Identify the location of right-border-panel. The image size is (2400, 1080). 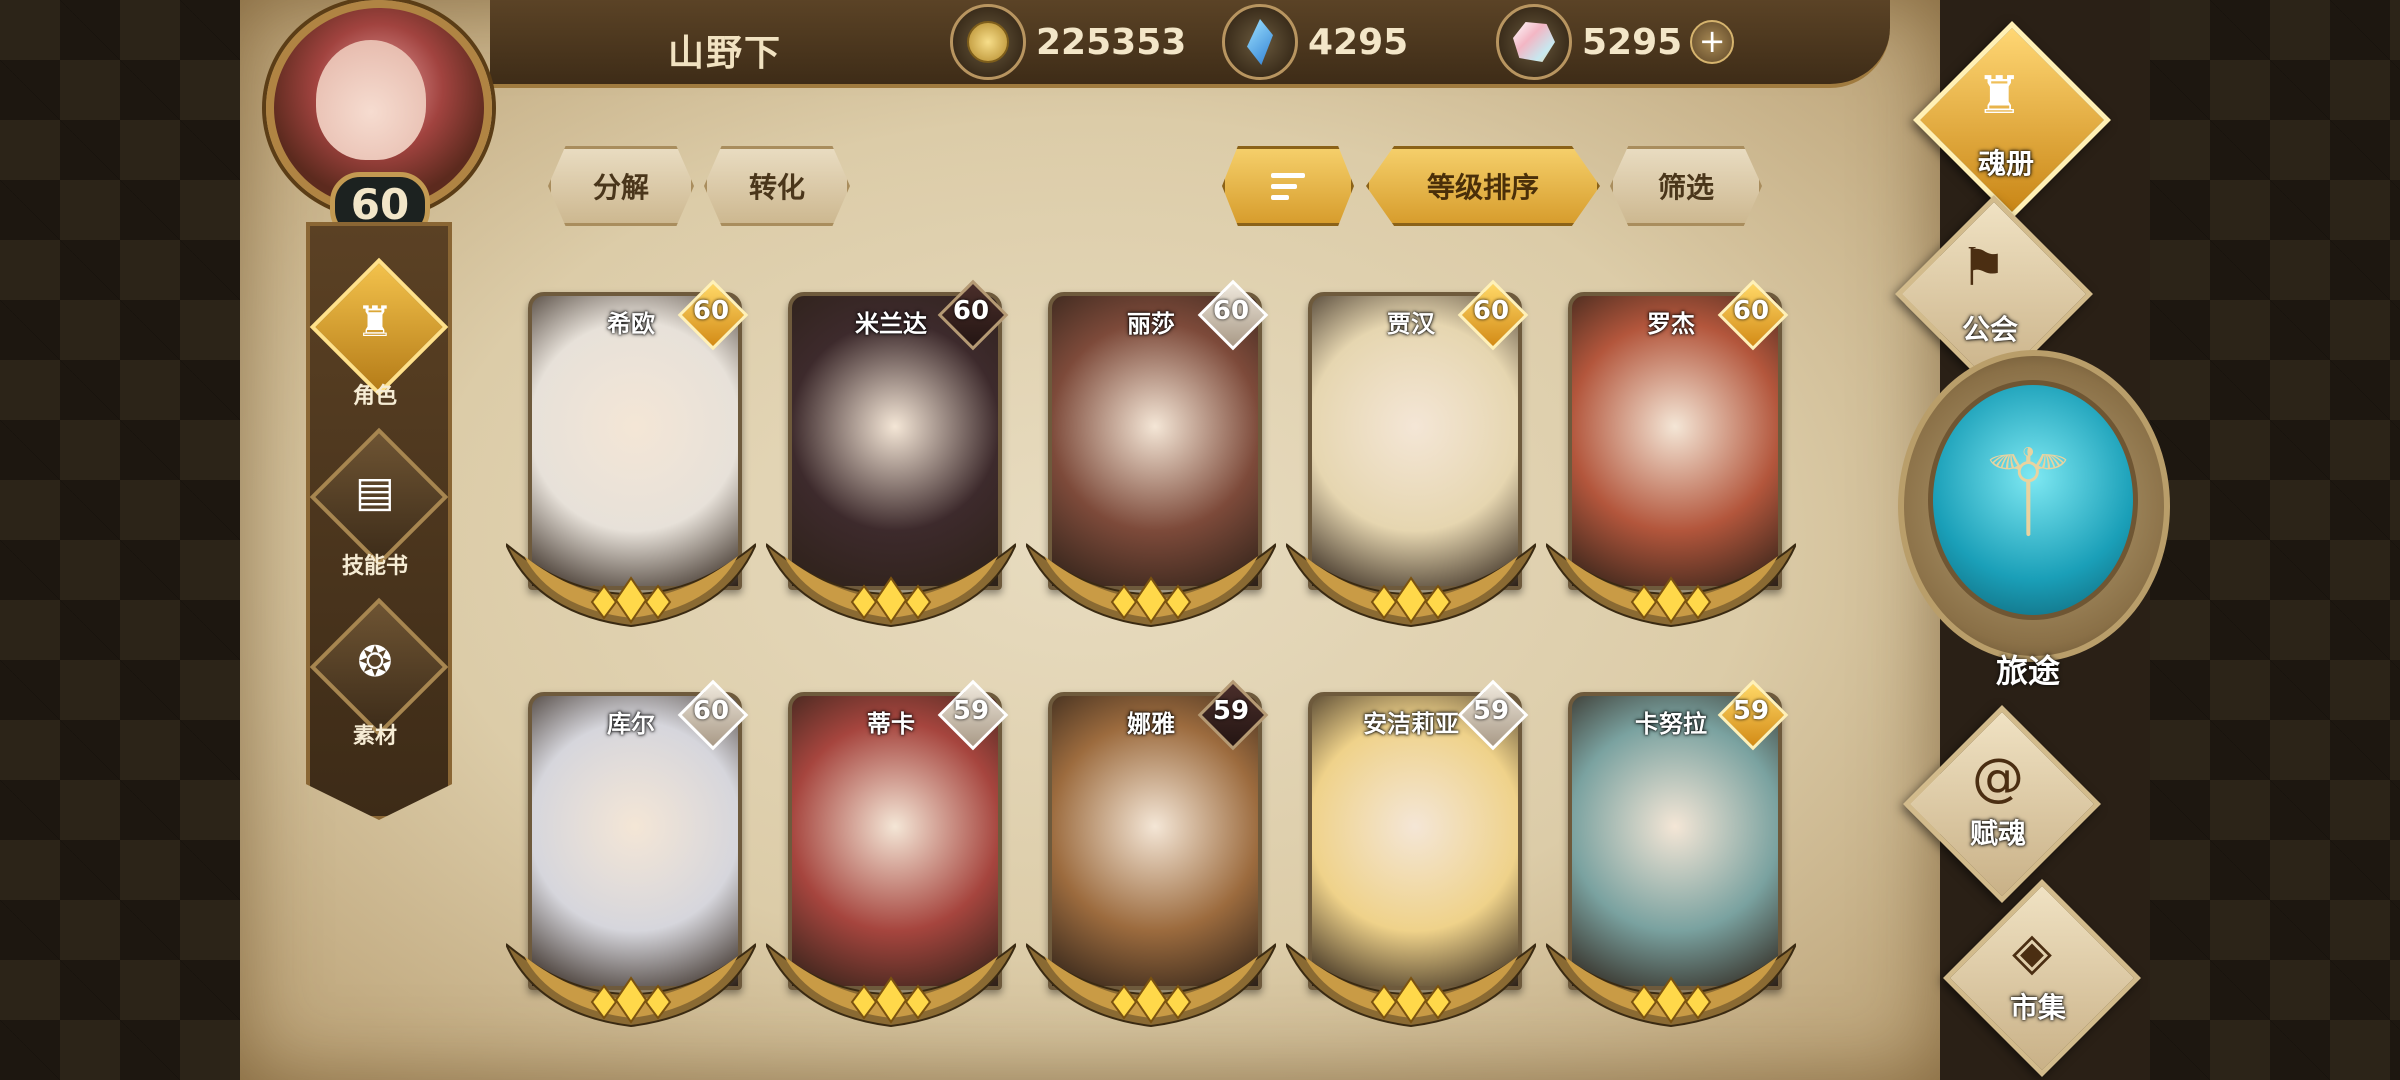
(2275, 540).